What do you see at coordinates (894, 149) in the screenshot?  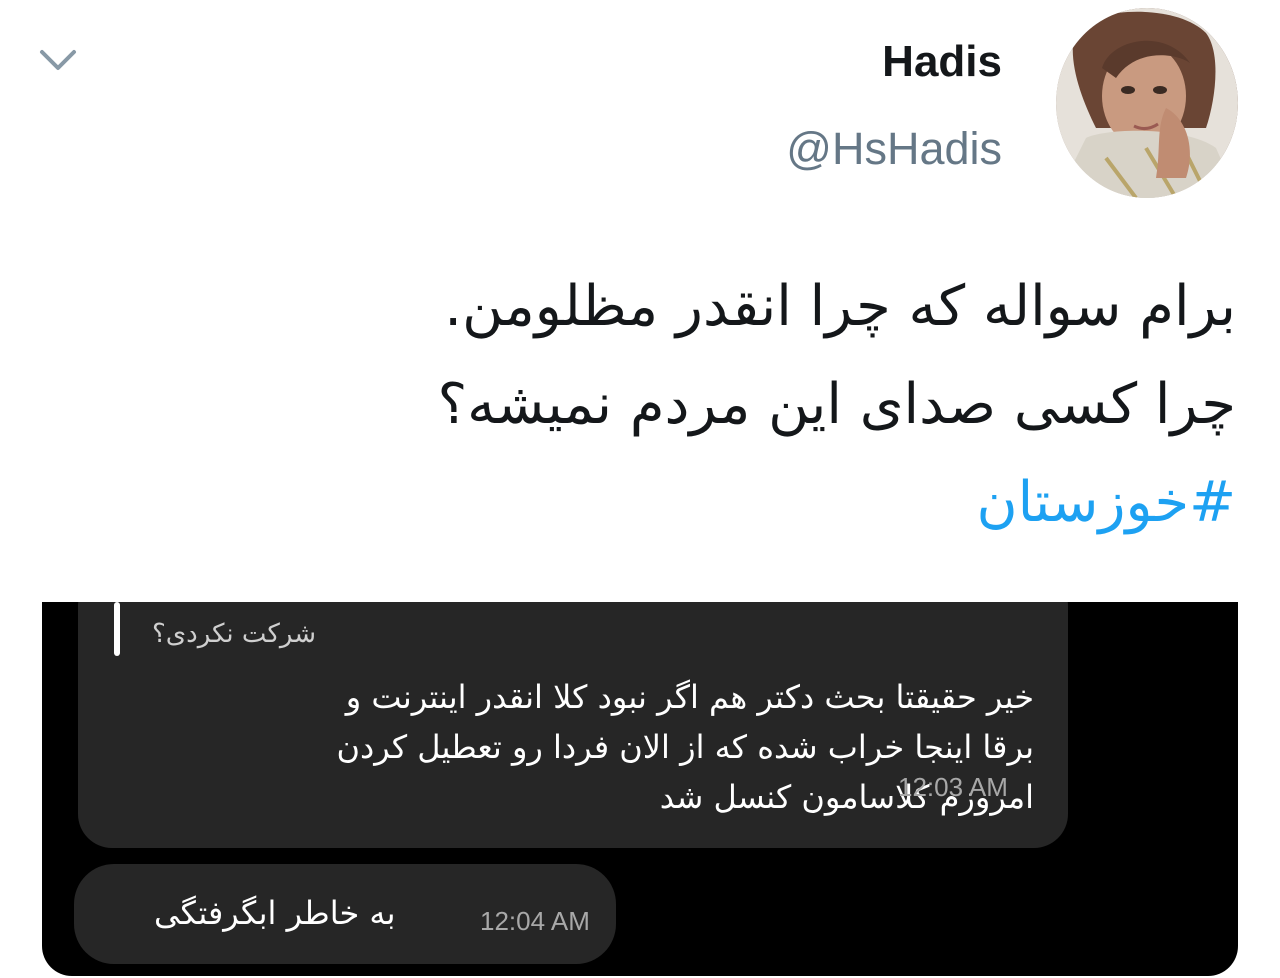 I see `user-handle: @HsHadis` at bounding box center [894, 149].